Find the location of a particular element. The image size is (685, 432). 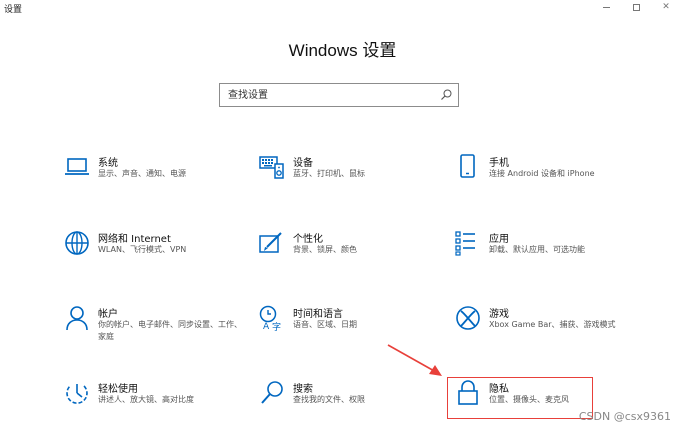

phone-icon is located at coordinates (467, 166).